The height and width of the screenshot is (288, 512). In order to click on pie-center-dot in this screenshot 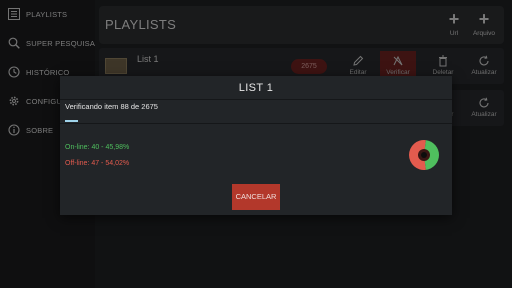, I will do `click(424, 155)`.